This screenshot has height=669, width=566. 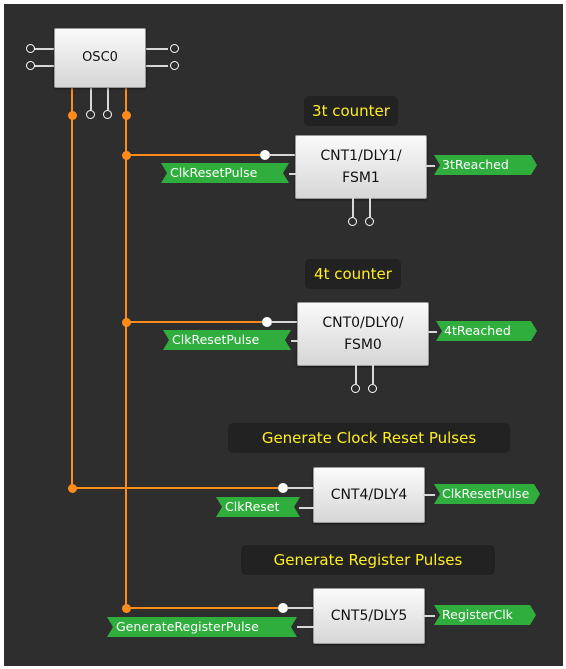 I want to click on cnt0-clock-lead, so click(x=284, y=322).